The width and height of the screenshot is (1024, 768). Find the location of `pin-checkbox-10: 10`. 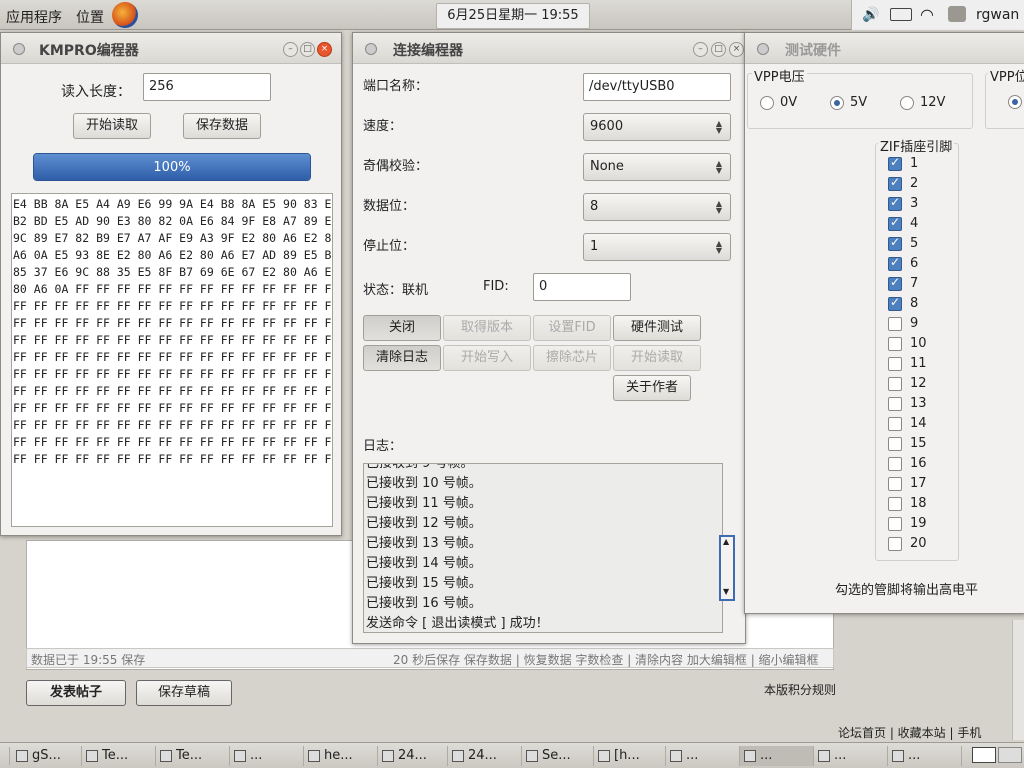

pin-checkbox-10: 10 is located at coordinates (923, 345).